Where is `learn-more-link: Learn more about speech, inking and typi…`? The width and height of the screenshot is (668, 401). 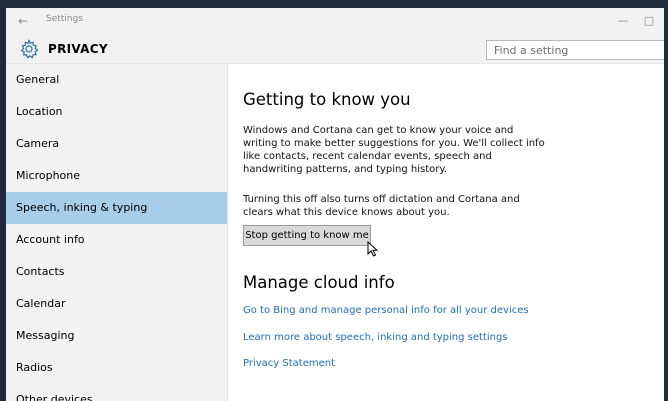
learn-more-link: Learn more about speech, inking and typi… is located at coordinates (375, 337).